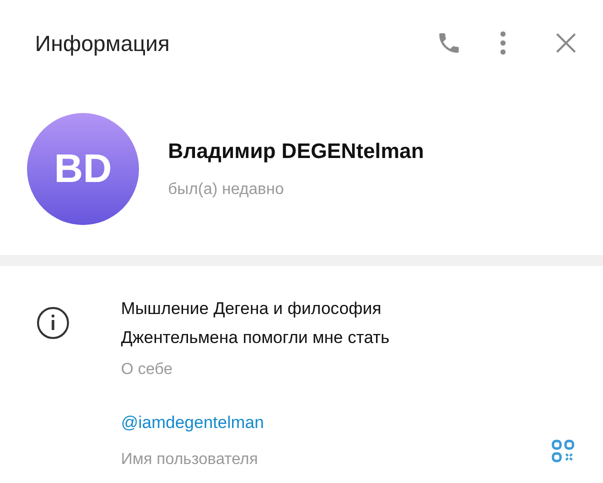  What do you see at coordinates (103, 44) in the screenshot?
I see `panel-title: Информация` at bounding box center [103, 44].